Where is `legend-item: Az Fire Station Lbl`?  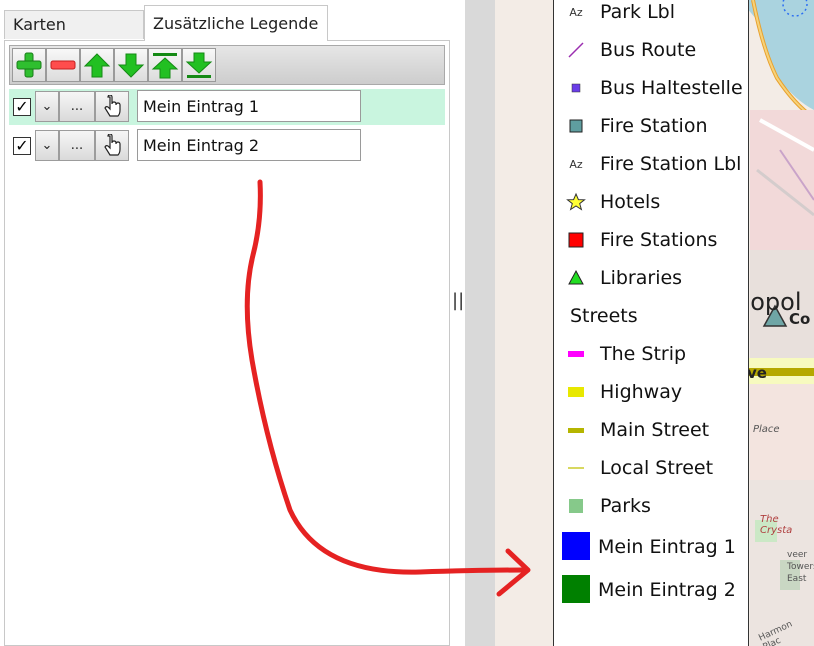 legend-item: Az Fire Station Lbl is located at coordinates (651, 164).